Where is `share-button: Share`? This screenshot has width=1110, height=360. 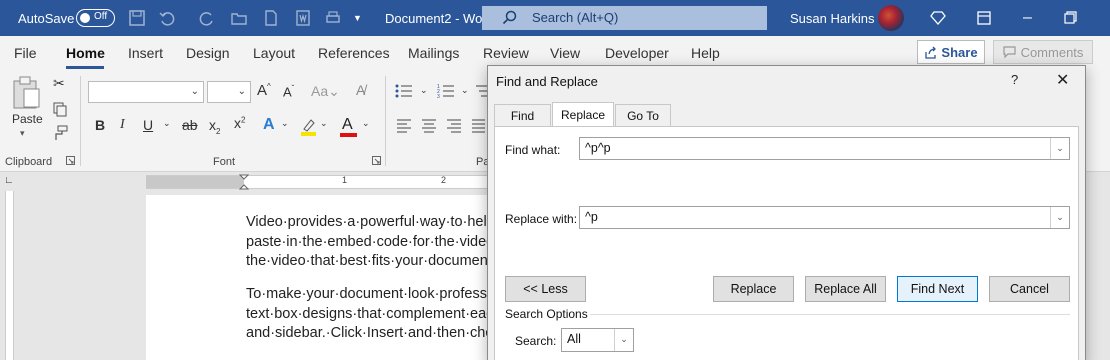
share-button: Share is located at coordinates (951, 52).